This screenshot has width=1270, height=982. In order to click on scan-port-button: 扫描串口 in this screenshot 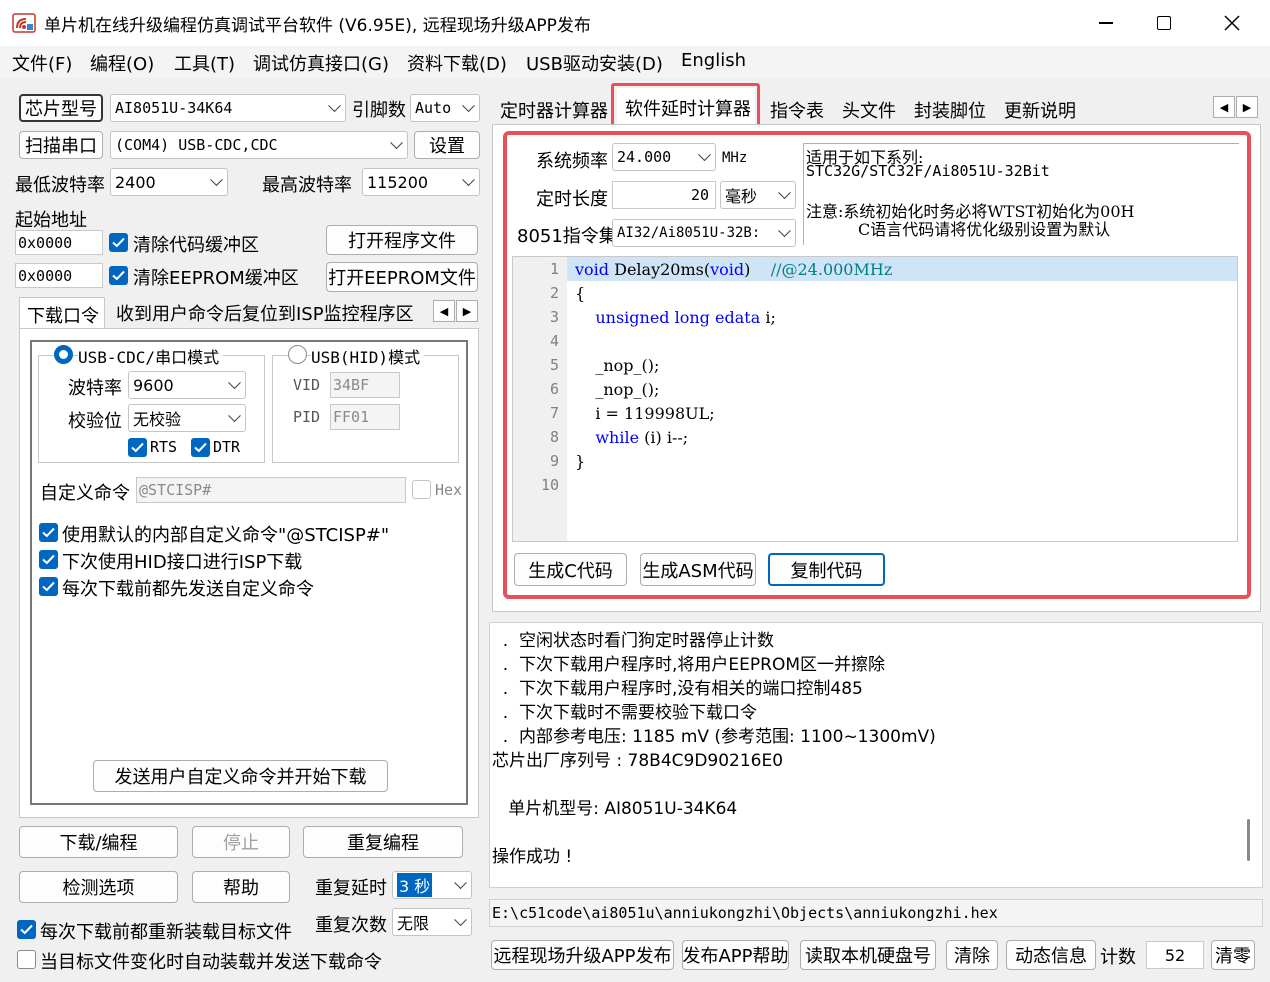, I will do `click(61, 145)`.